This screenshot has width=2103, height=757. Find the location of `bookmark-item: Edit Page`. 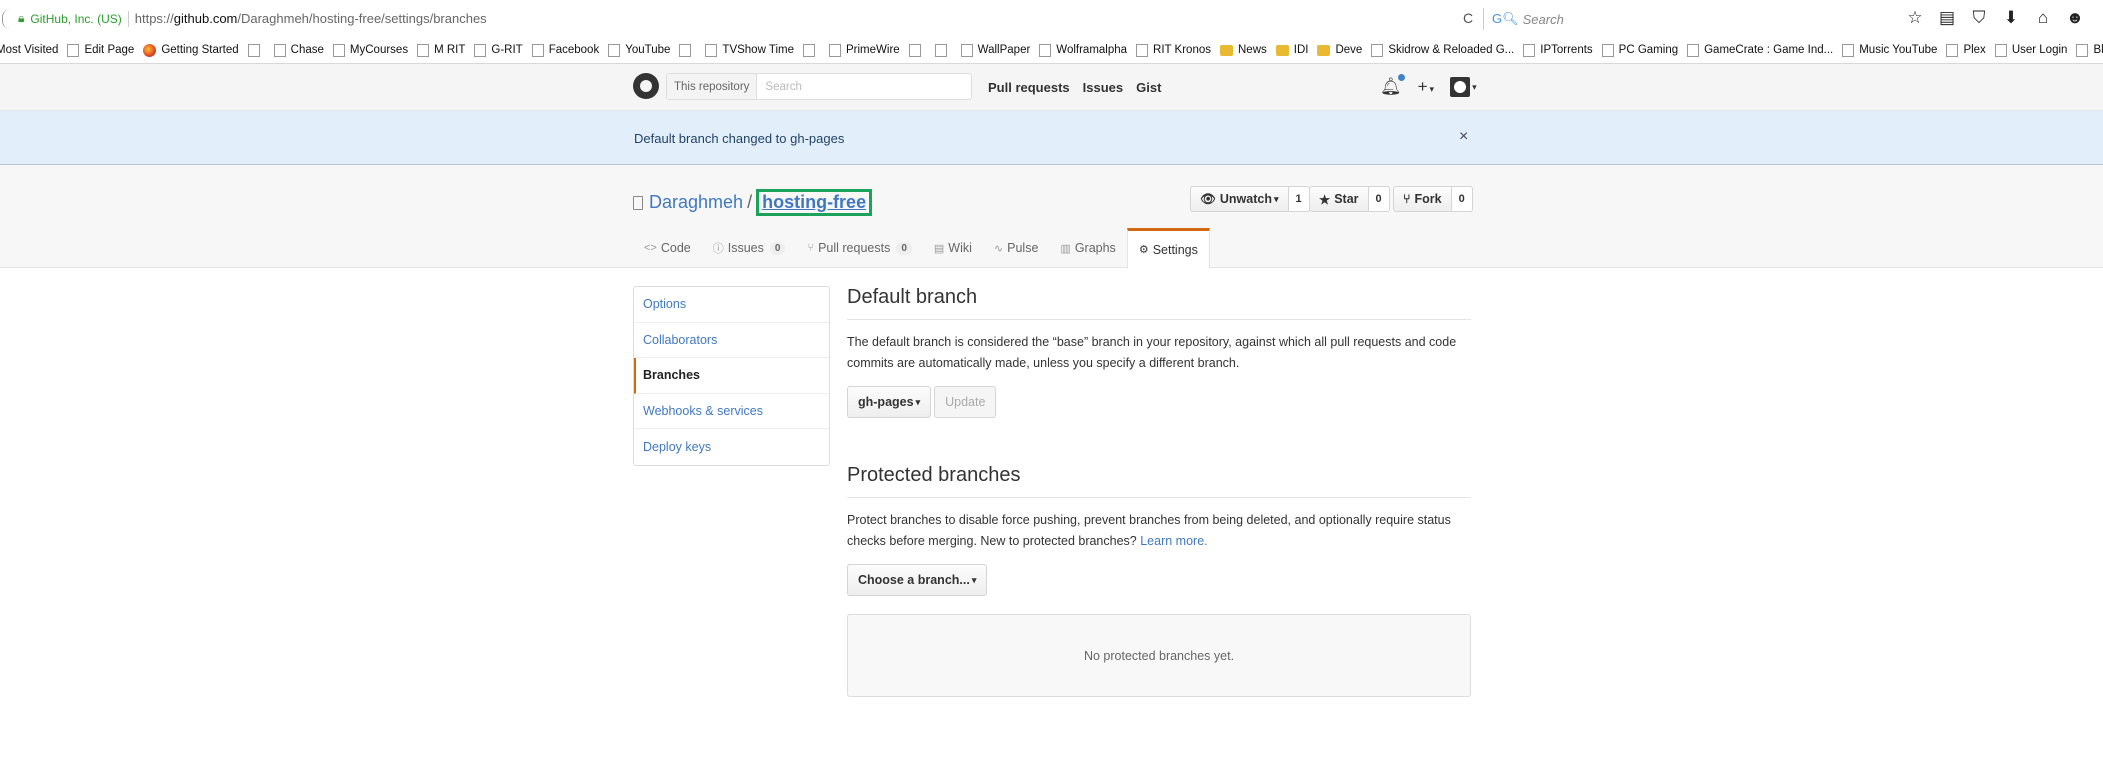

bookmark-item: Edit Page is located at coordinates (101, 50).